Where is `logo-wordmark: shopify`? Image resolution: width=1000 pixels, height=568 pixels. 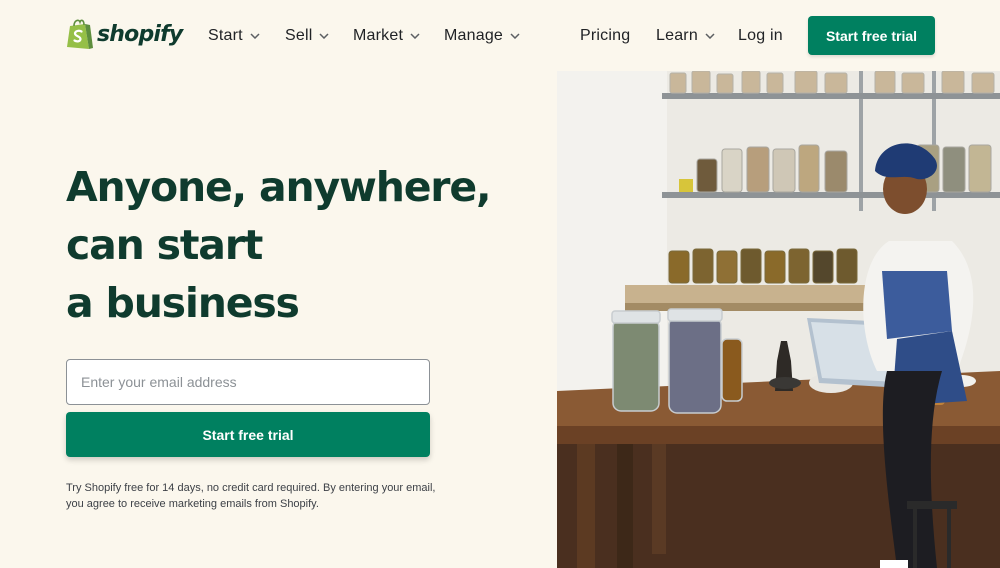 logo-wordmark: shopify is located at coordinates (140, 34).